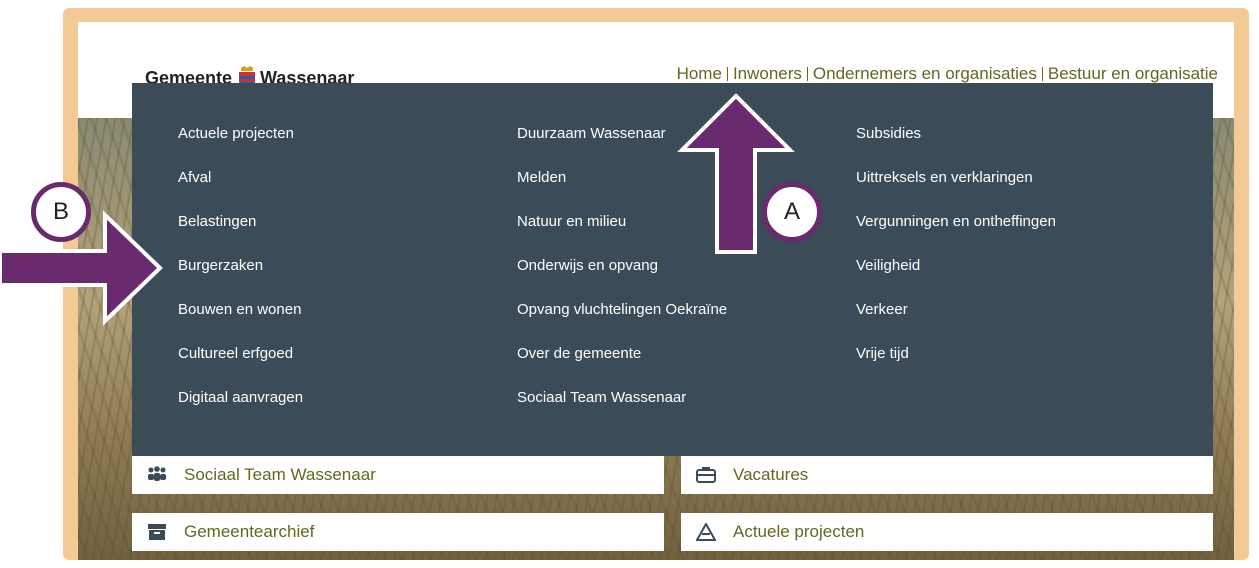 This screenshot has width=1259, height=568. I want to click on annotation-badge-b: B, so click(61, 212).